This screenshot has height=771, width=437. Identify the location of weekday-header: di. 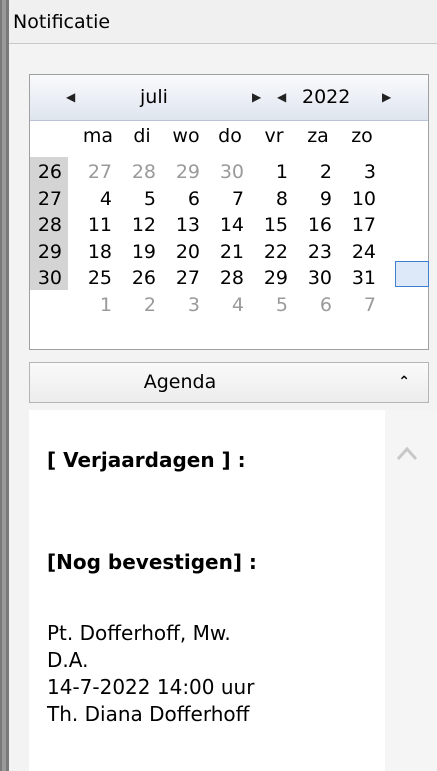
(142, 136).